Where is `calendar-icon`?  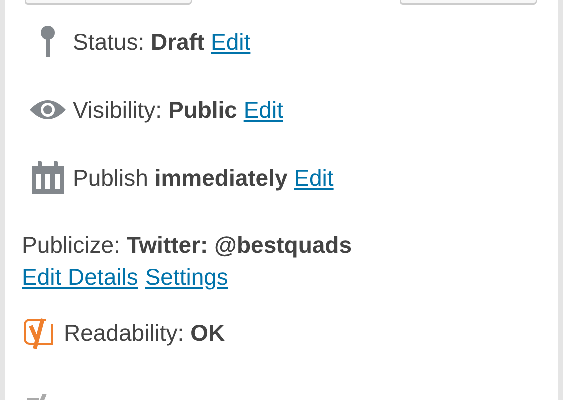 calendar-icon is located at coordinates (47, 178).